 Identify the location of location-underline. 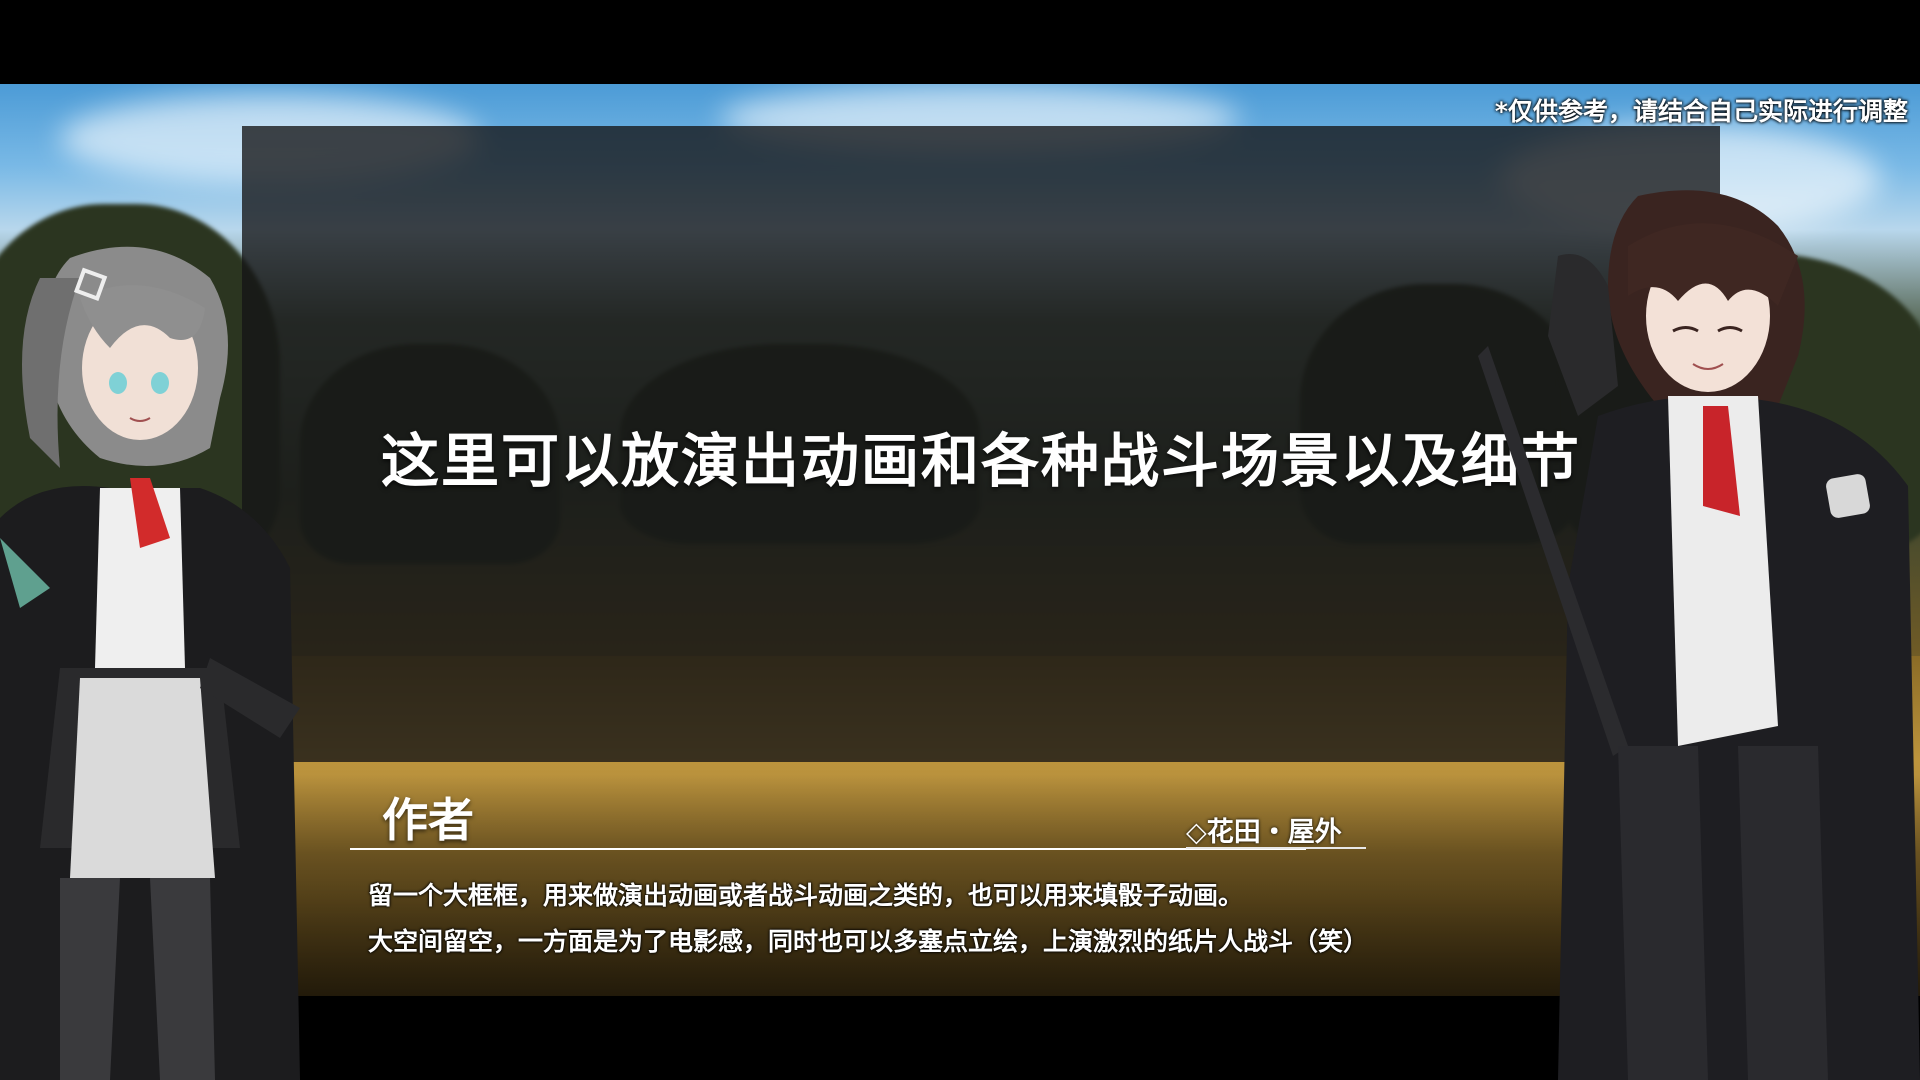
(1276, 848).